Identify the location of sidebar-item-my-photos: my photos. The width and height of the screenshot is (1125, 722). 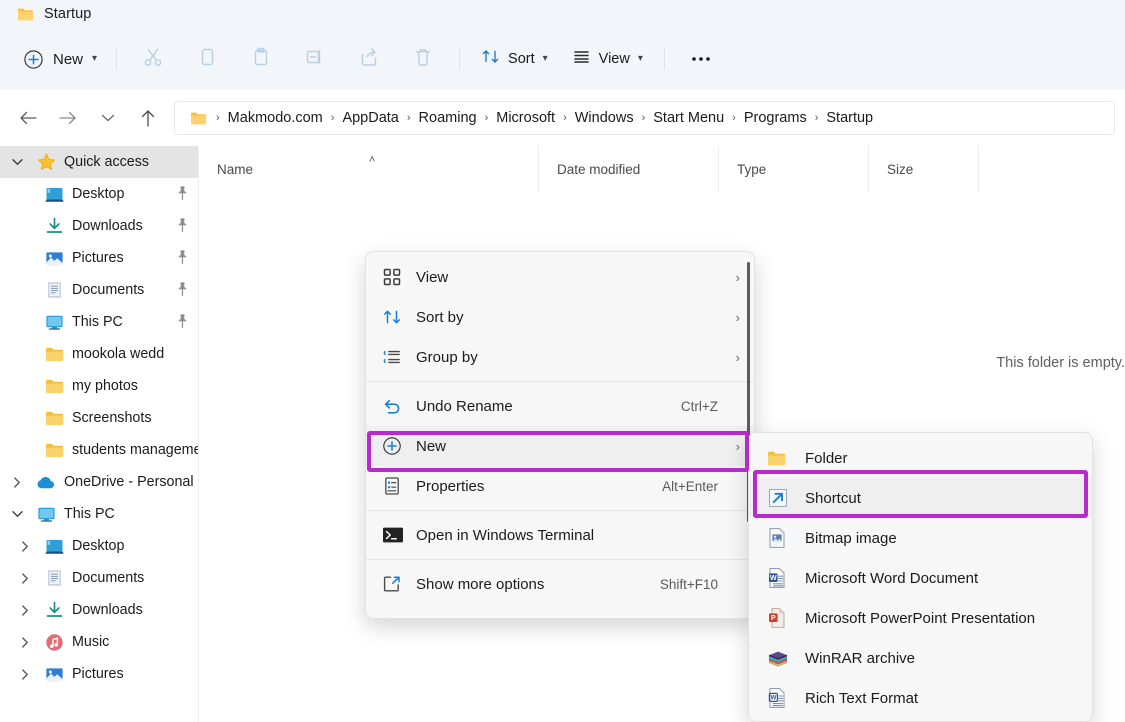
(99, 386).